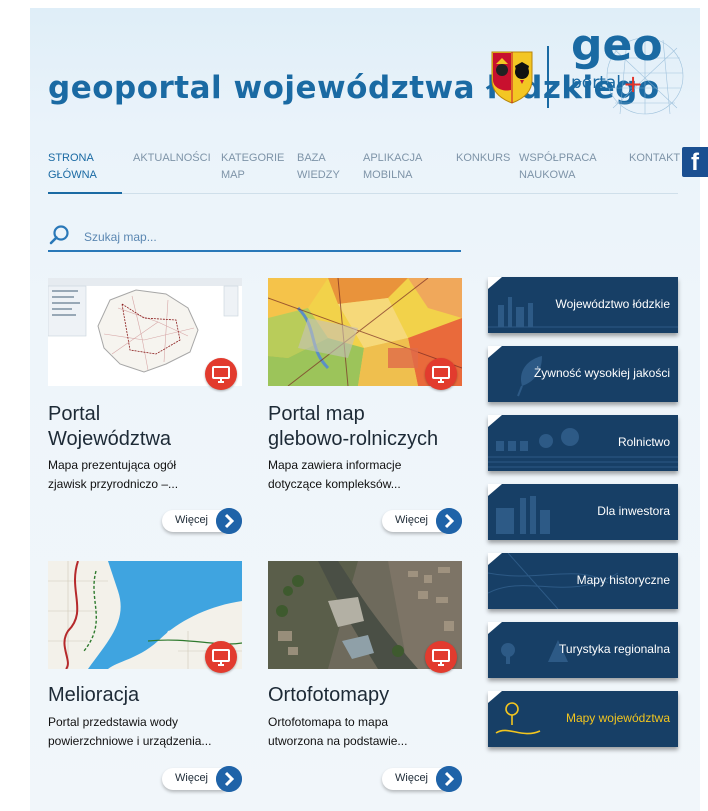 This screenshot has height=811, width=708. What do you see at coordinates (633, 511) in the screenshot?
I see `side-button-label: Dla inwestora` at bounding box center [633, 511].